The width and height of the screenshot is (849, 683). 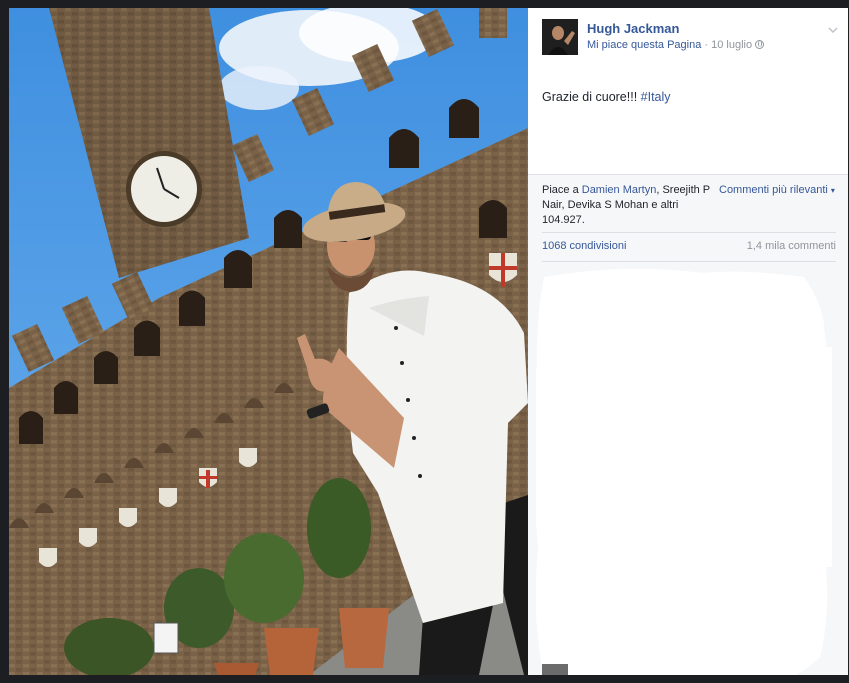 What do you see at coordinates (555, 669) in the screenshot?
I see `commenter-avatar` at bounding box center [555, 669].